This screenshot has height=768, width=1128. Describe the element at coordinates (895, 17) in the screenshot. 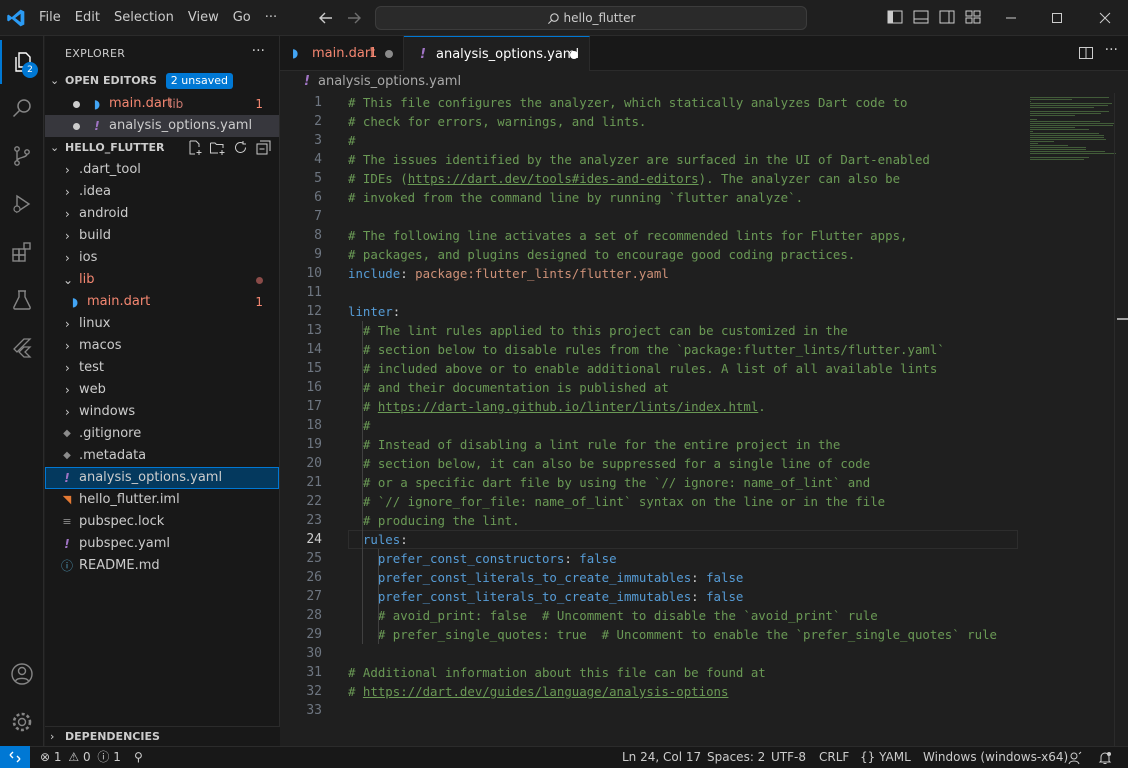

I see `toggle-sidebar-icon` at that location.